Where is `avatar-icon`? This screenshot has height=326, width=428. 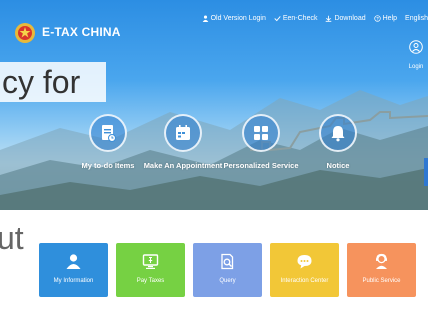
avatar-icon is located at coordinates (416, 47).